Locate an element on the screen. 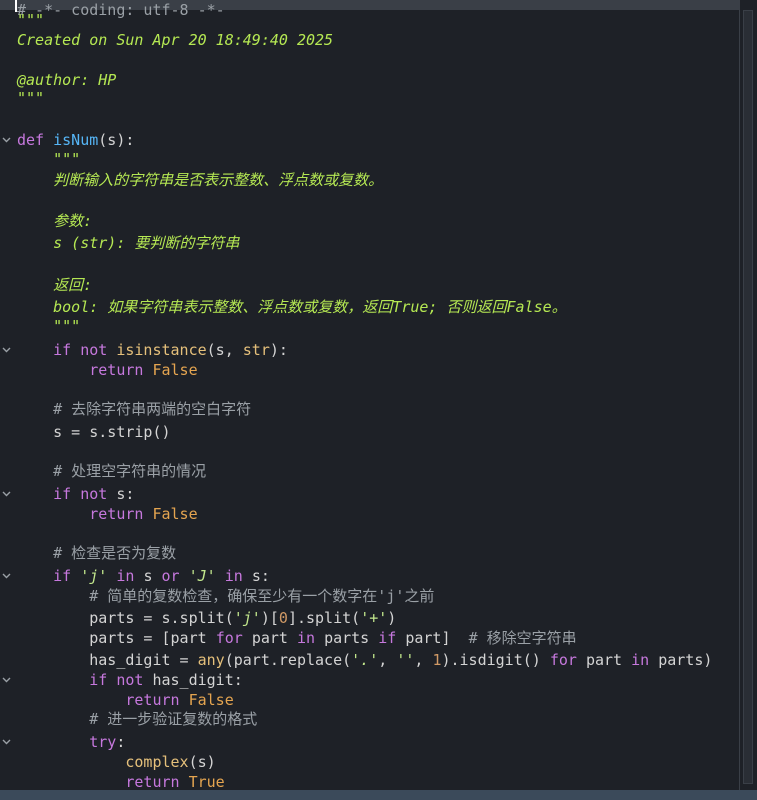  code-line: if not has_digit: is located at coordinates (130, 680).